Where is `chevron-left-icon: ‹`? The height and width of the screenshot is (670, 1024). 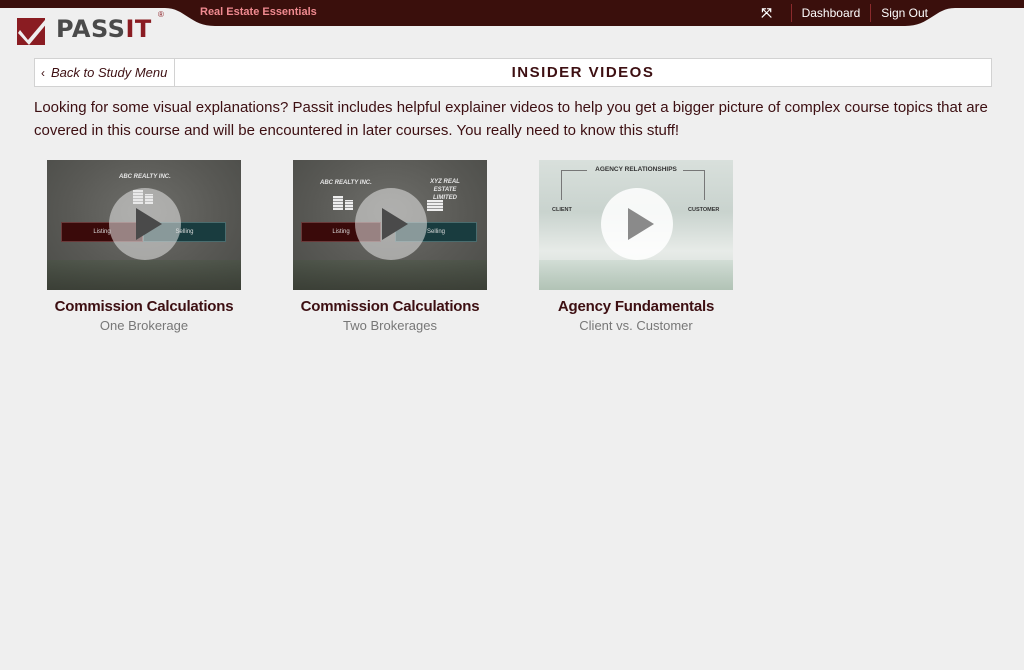
chevron-left-icon: ‹ is located at coordinates (43, 72).